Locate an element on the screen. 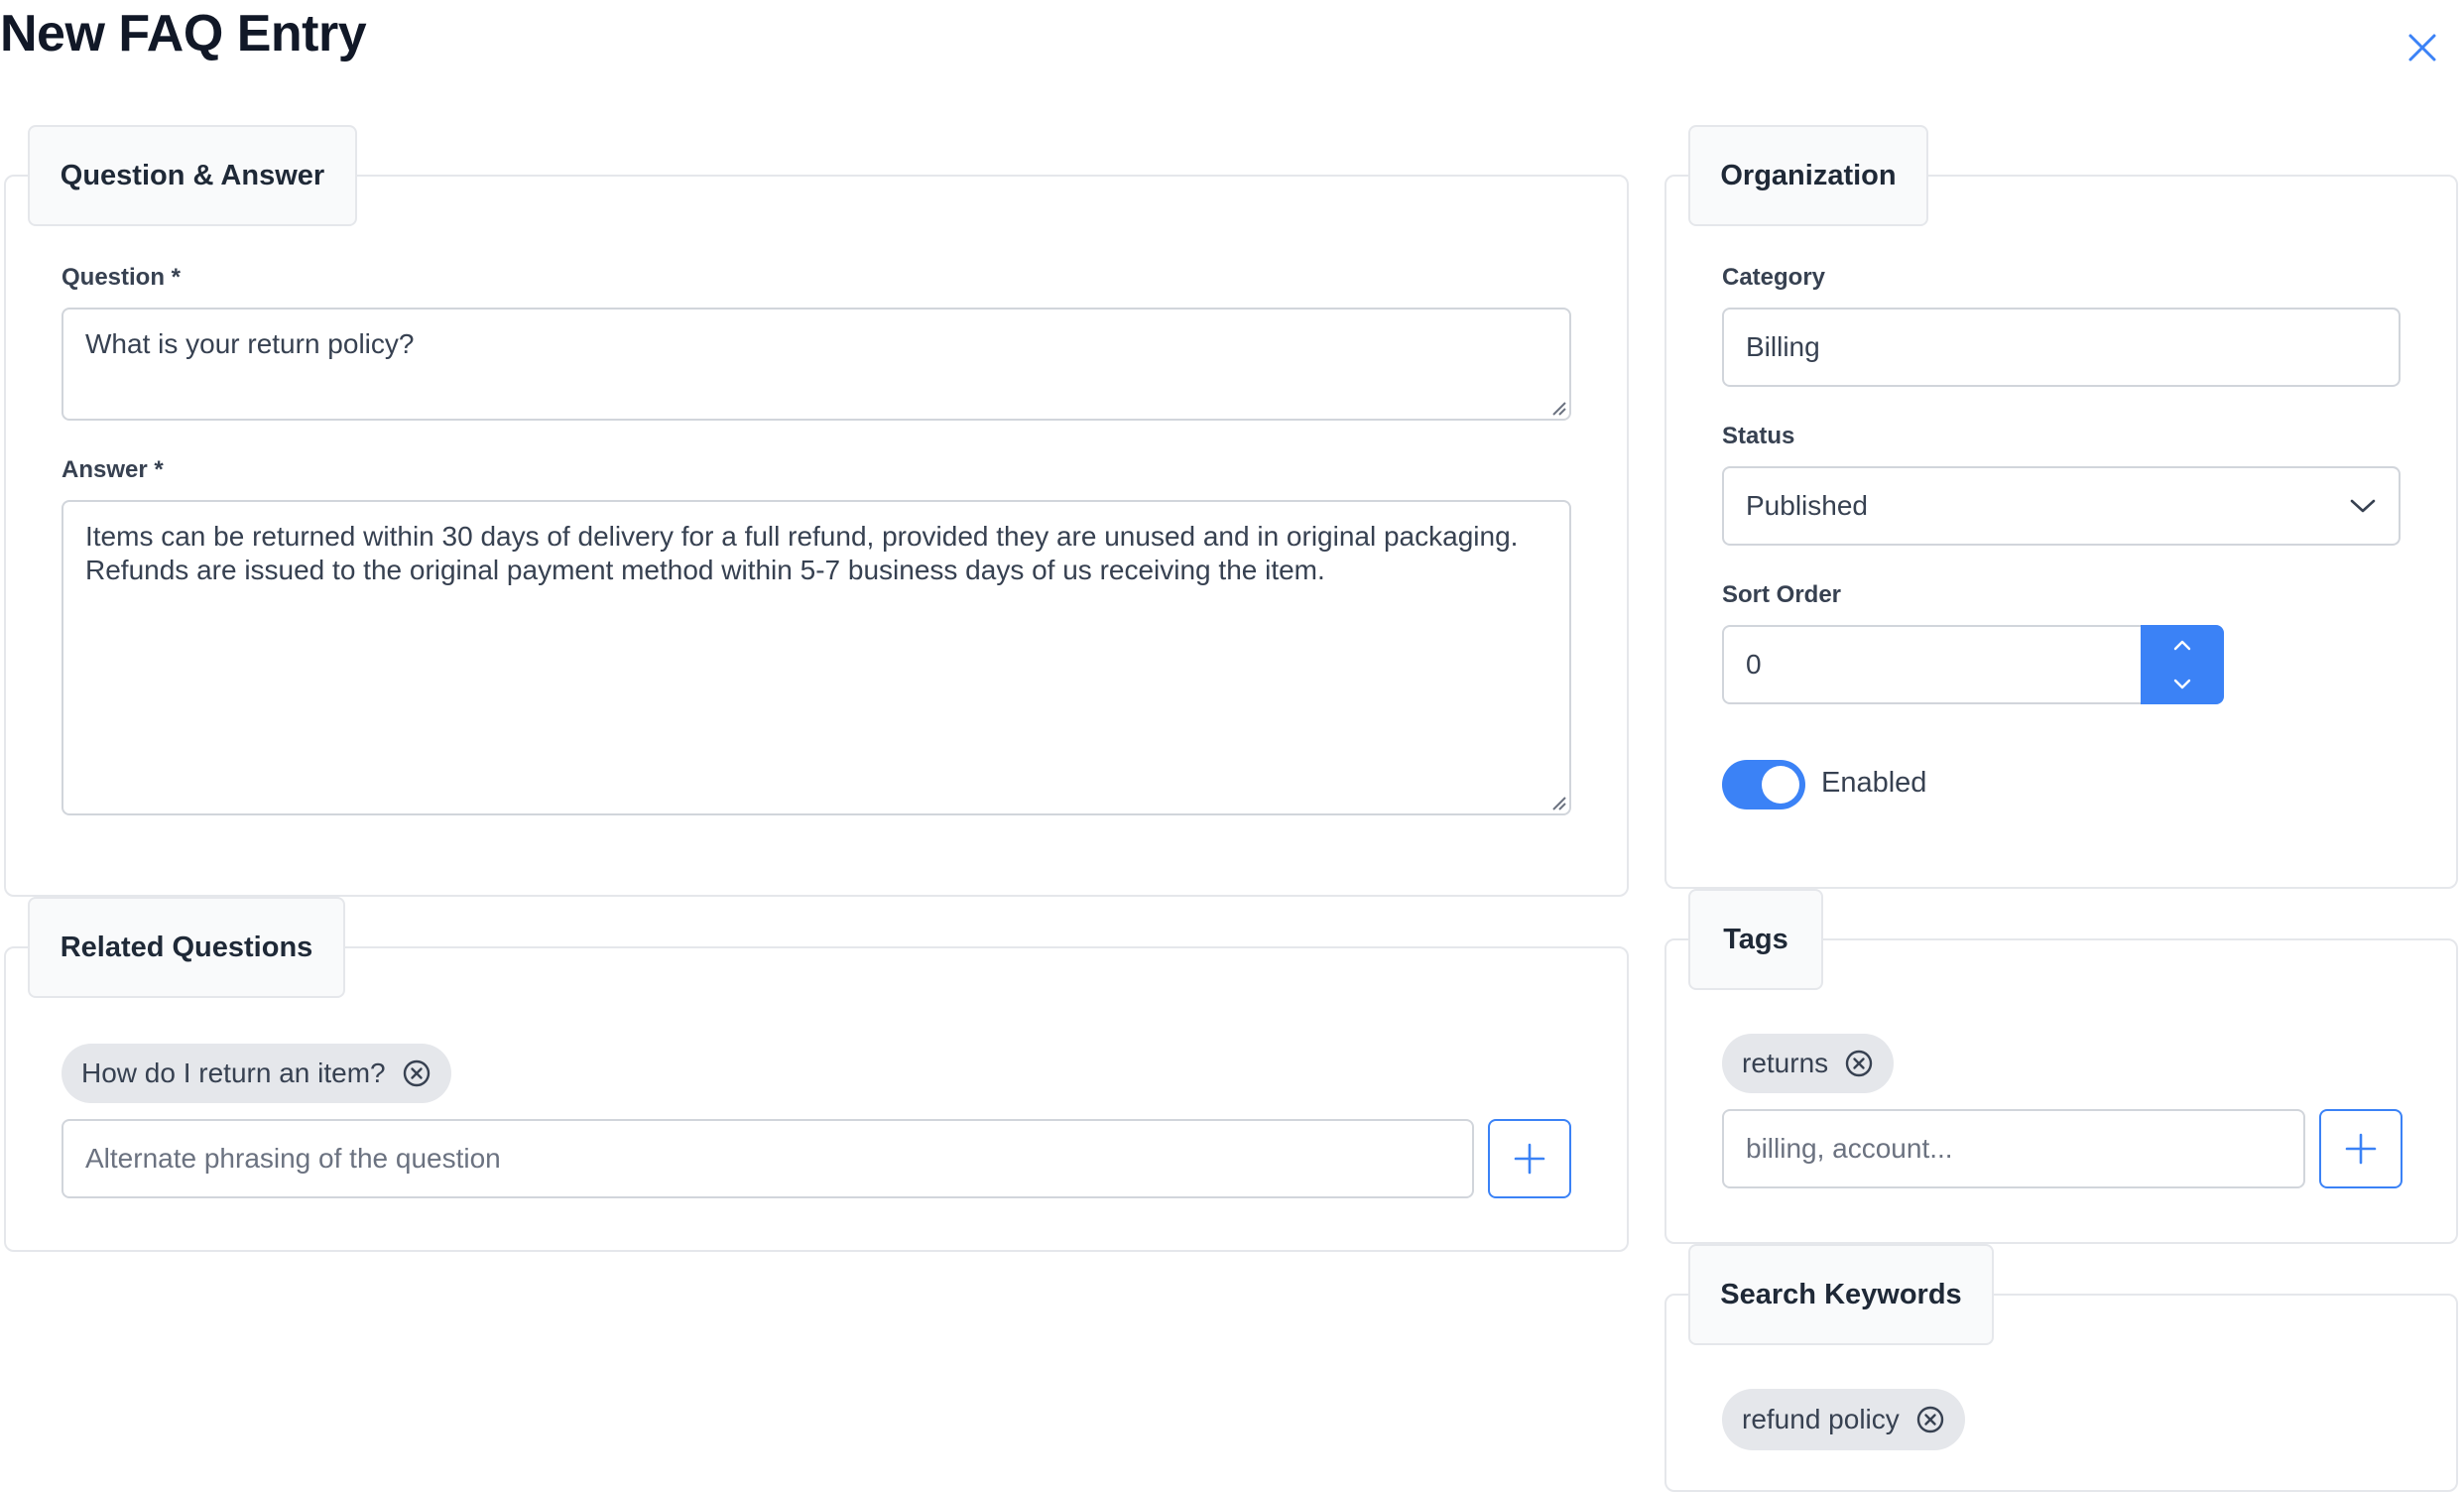 This screenshot has width=2464, height=1492. increment-button is located at coordinates (2182, 645).